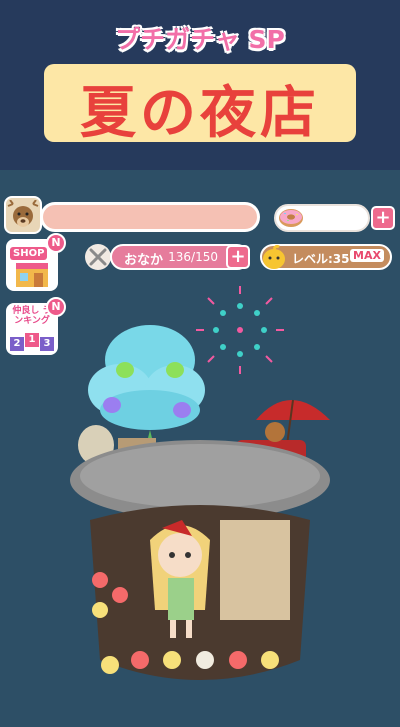 Image resolution: width=400 pixels, height=727 pixels. What do you see at coordinates (200, 39) in the screenshot?
I see `banner-subtitle: プチガチャ SP` at bounding box center [200, 39].